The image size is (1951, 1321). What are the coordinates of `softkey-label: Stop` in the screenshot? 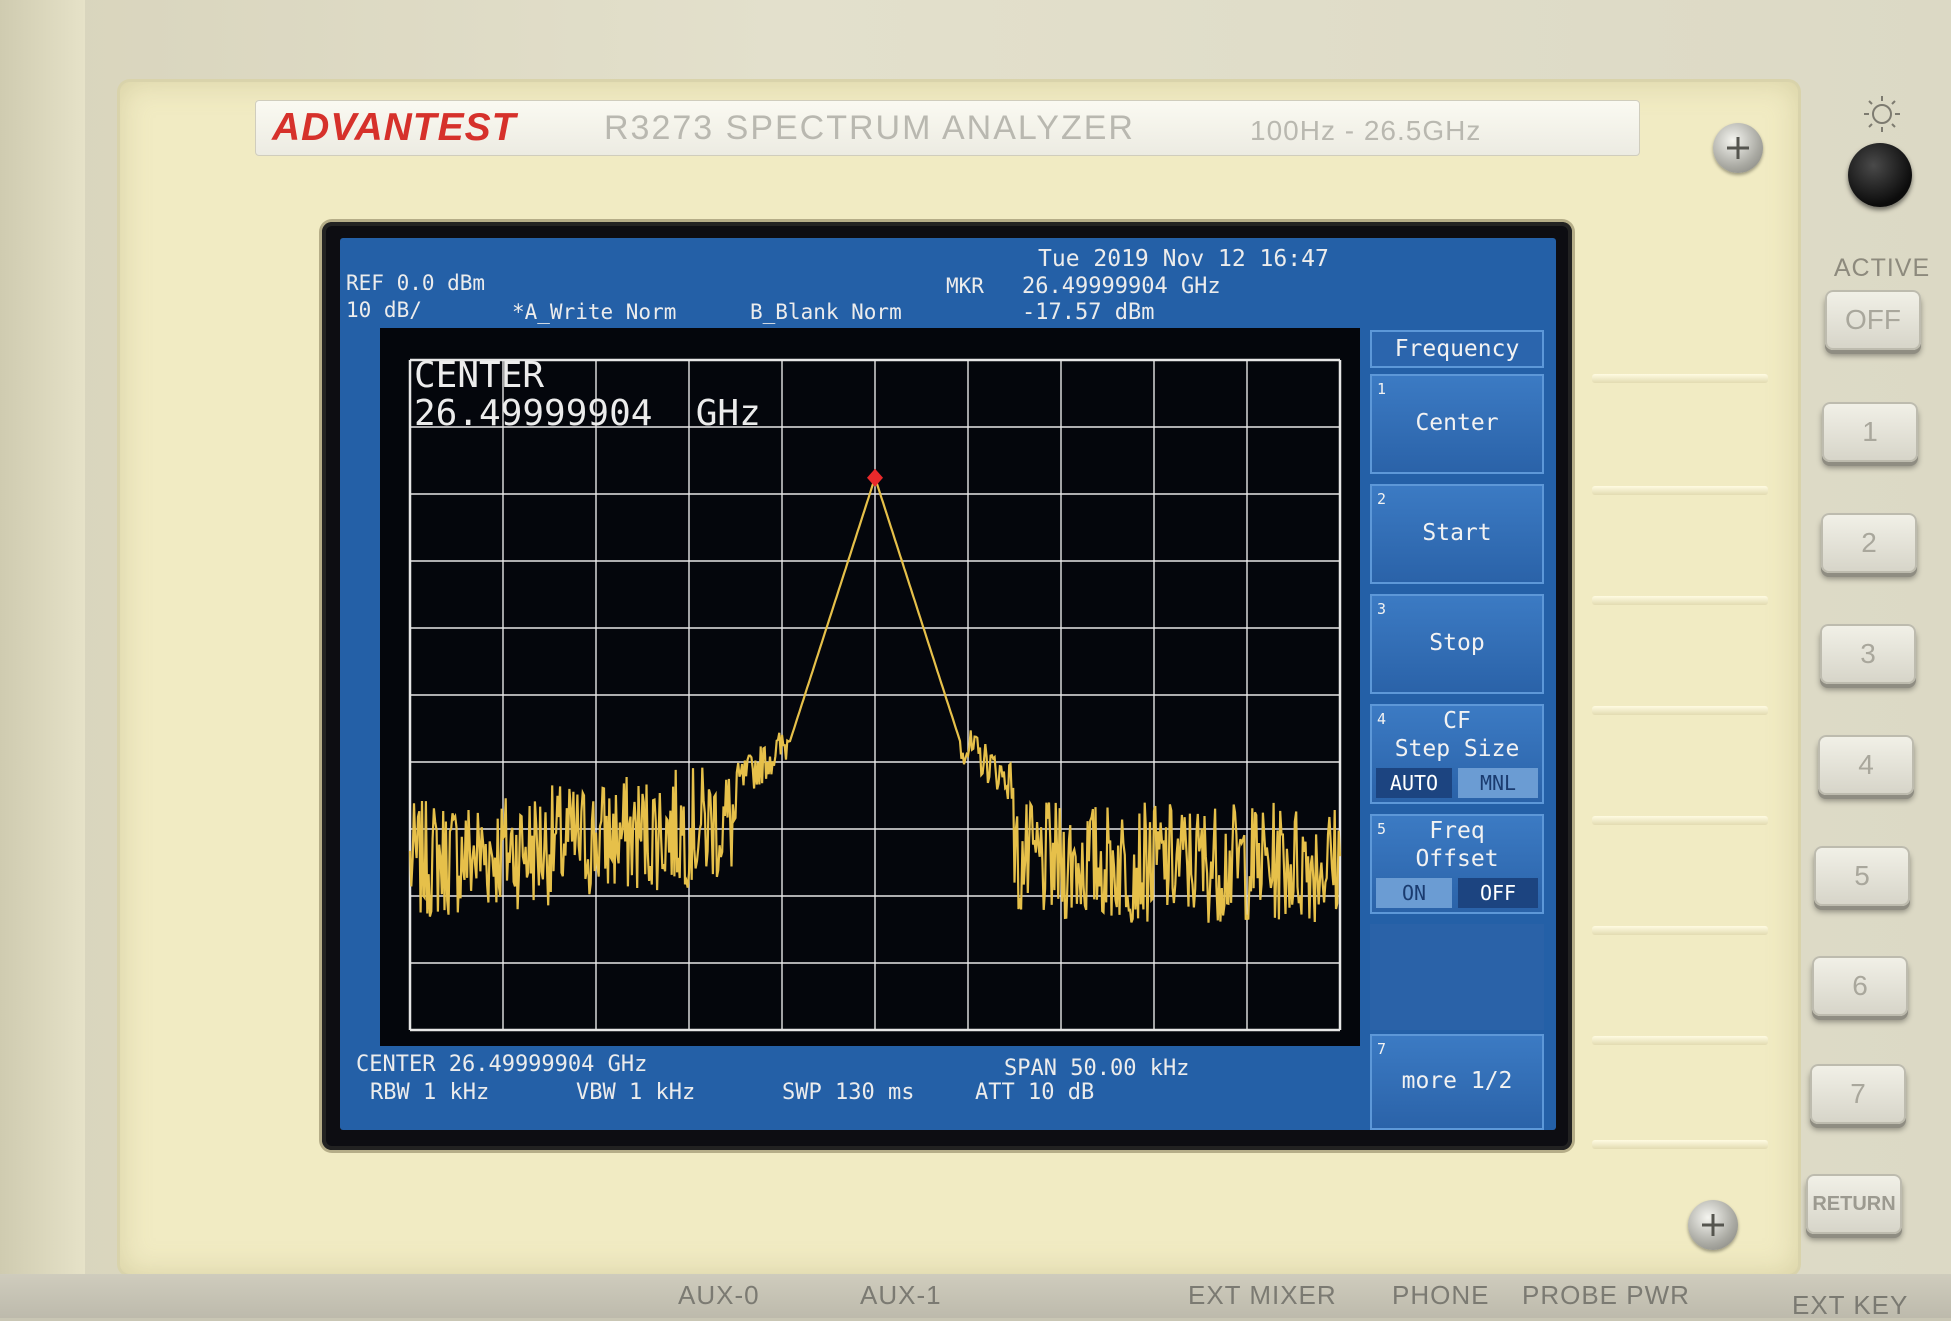 It's located at (1457, 643).